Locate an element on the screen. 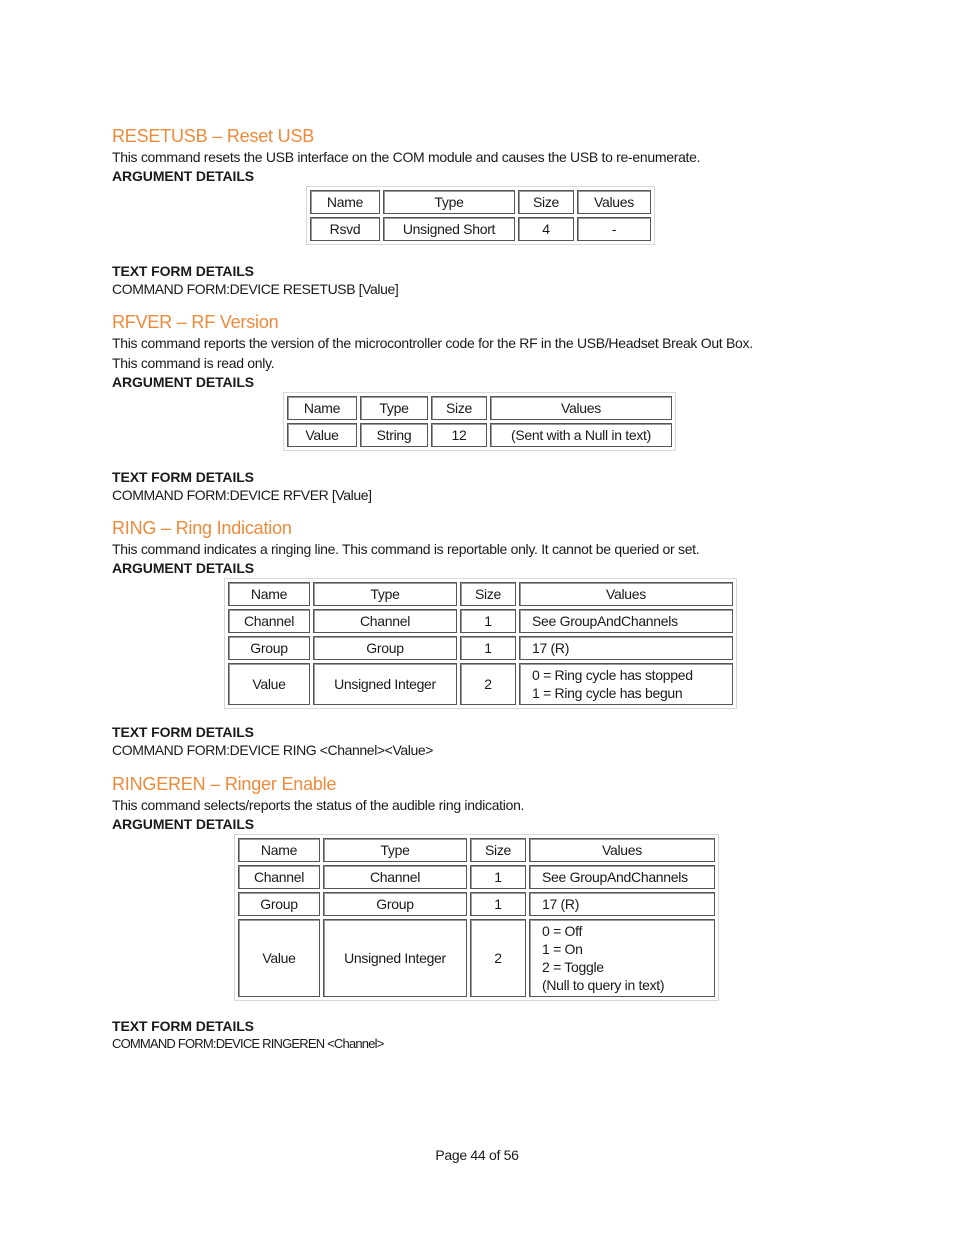 The image size is (954, 1235). page-number: Page 44 of 56 is located at coordinates (477, 1155).